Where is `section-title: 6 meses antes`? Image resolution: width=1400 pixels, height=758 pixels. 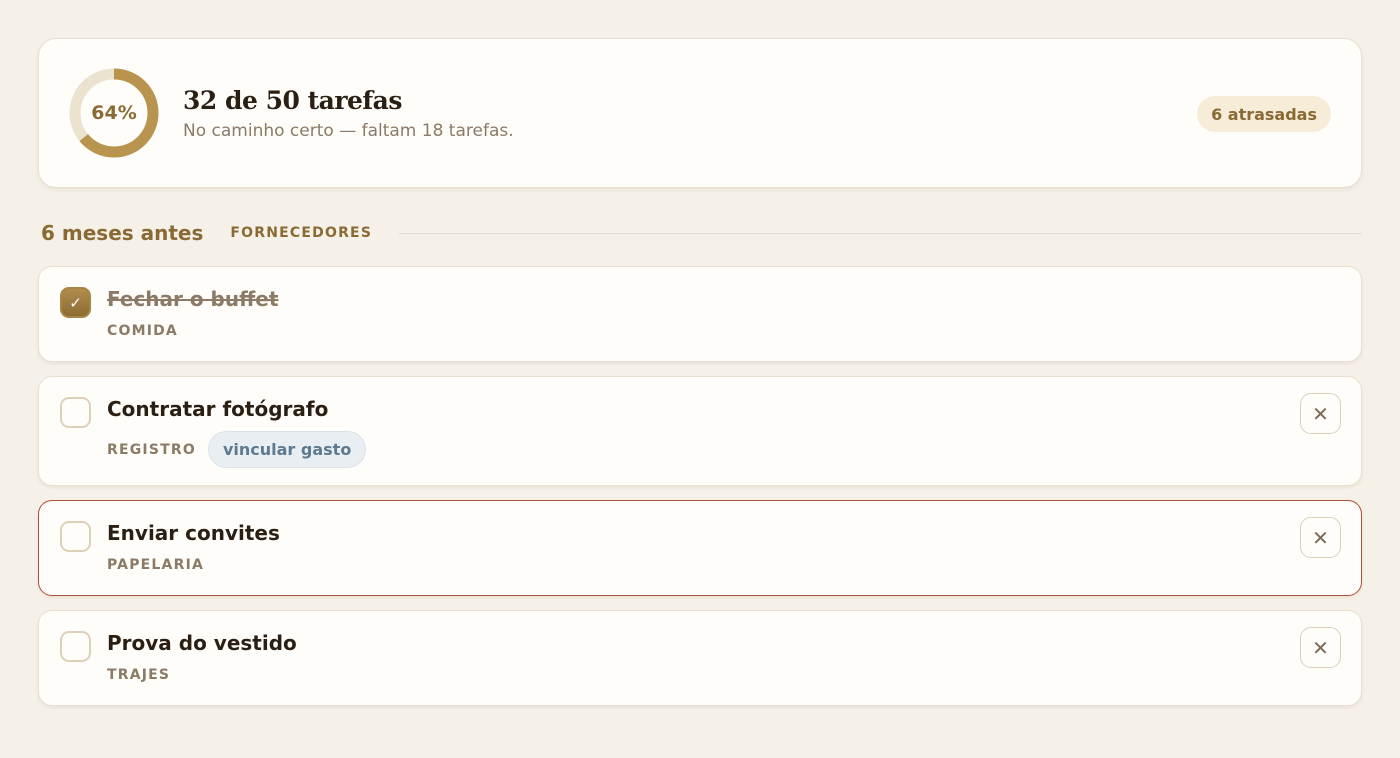
section-title: 6 meses antes is located at coordinates (122, 233).